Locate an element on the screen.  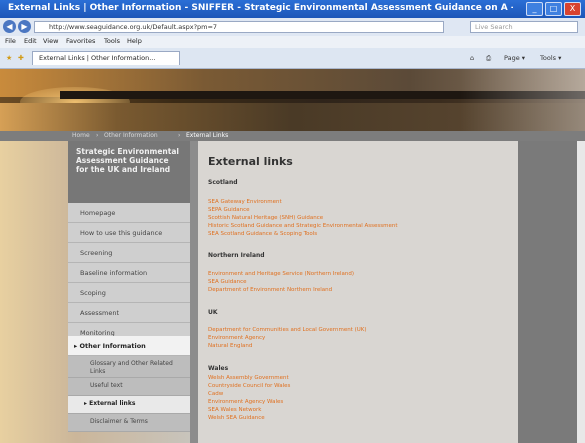
tools-menu: Tools ▾ is located at coordinates (550, 58).